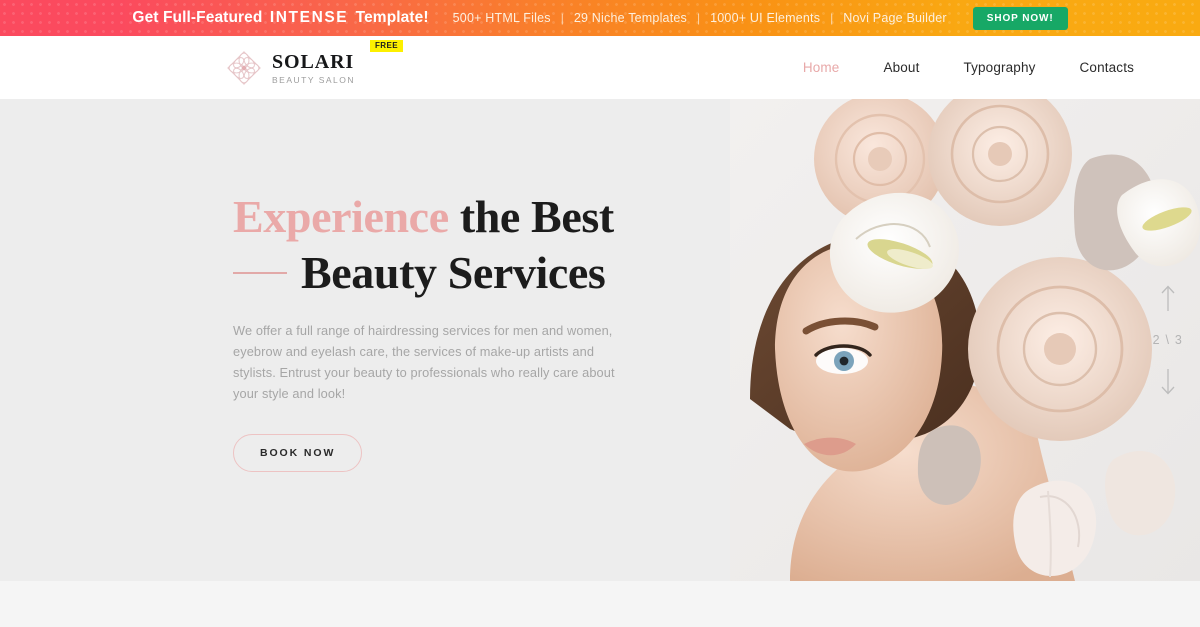  I want to click on promo-feature-niche-templates: 29 Niche Templates, so click(630, 18).